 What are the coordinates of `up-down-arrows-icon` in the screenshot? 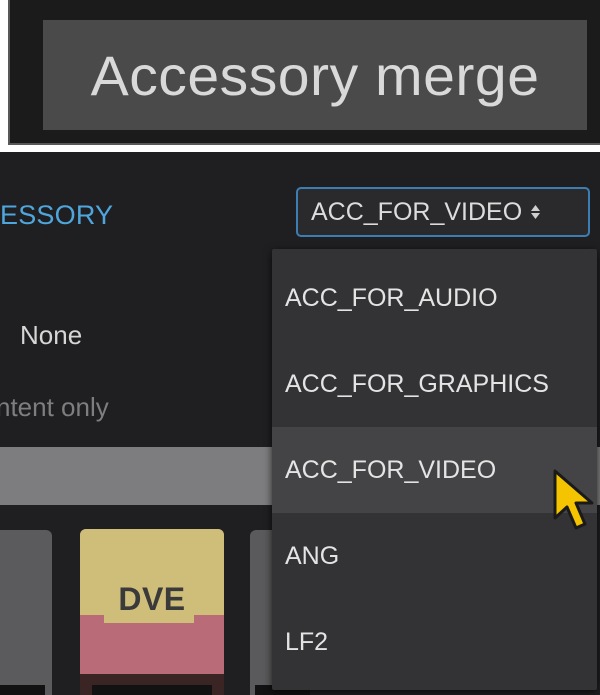 It's located at (535, 212).